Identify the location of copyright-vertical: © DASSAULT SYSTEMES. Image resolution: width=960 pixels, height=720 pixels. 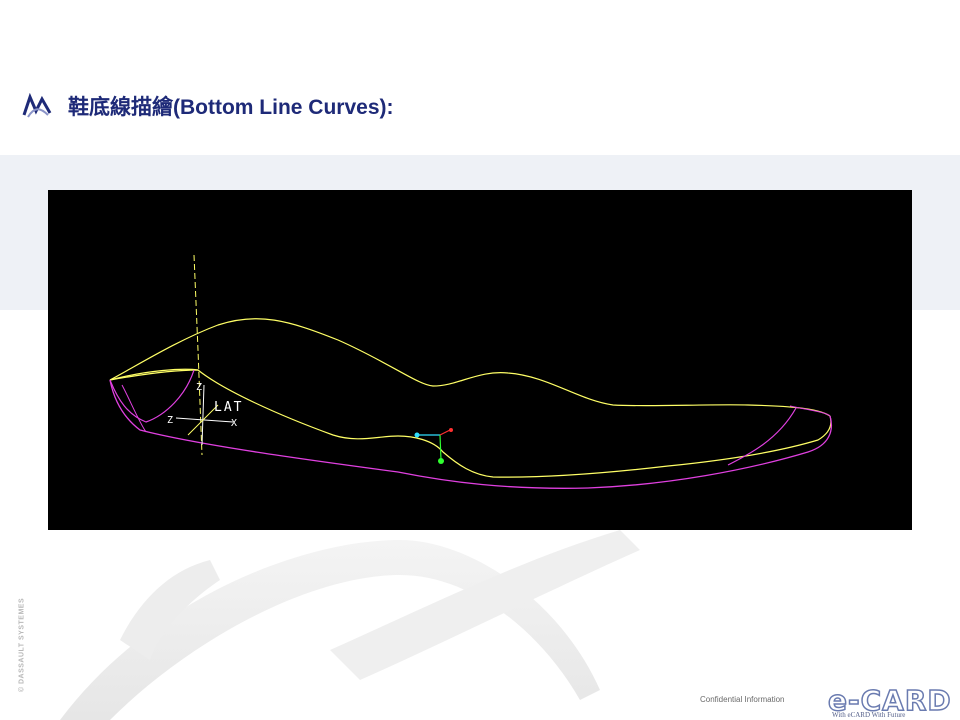
(22, 645).